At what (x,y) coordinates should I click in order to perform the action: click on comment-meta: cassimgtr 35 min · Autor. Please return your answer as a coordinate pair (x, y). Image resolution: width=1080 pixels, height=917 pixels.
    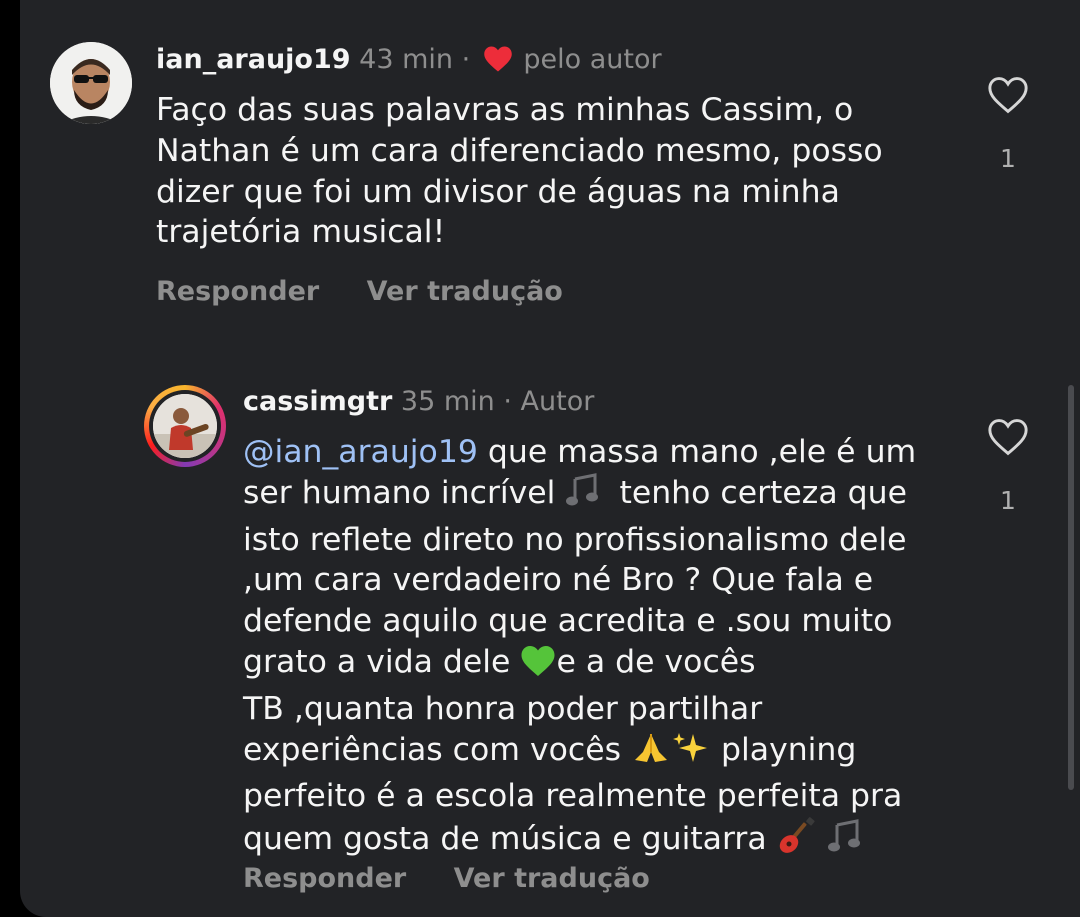
    Looking at the image, I should click on (418, 402).